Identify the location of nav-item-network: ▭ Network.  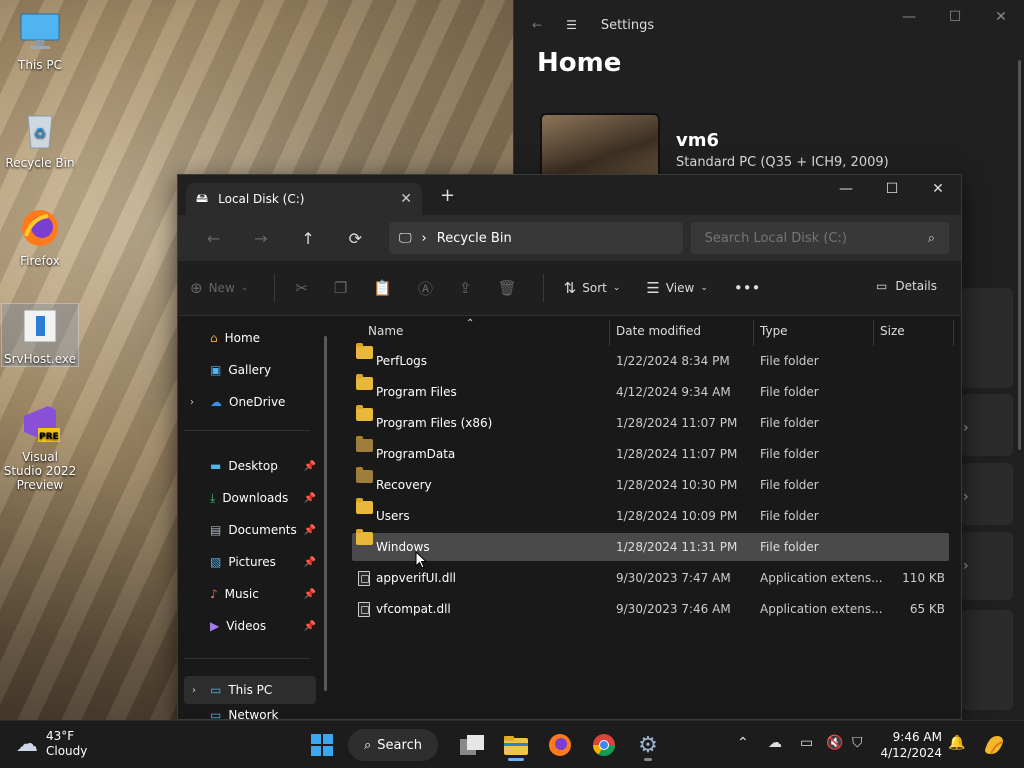
(263, 713).